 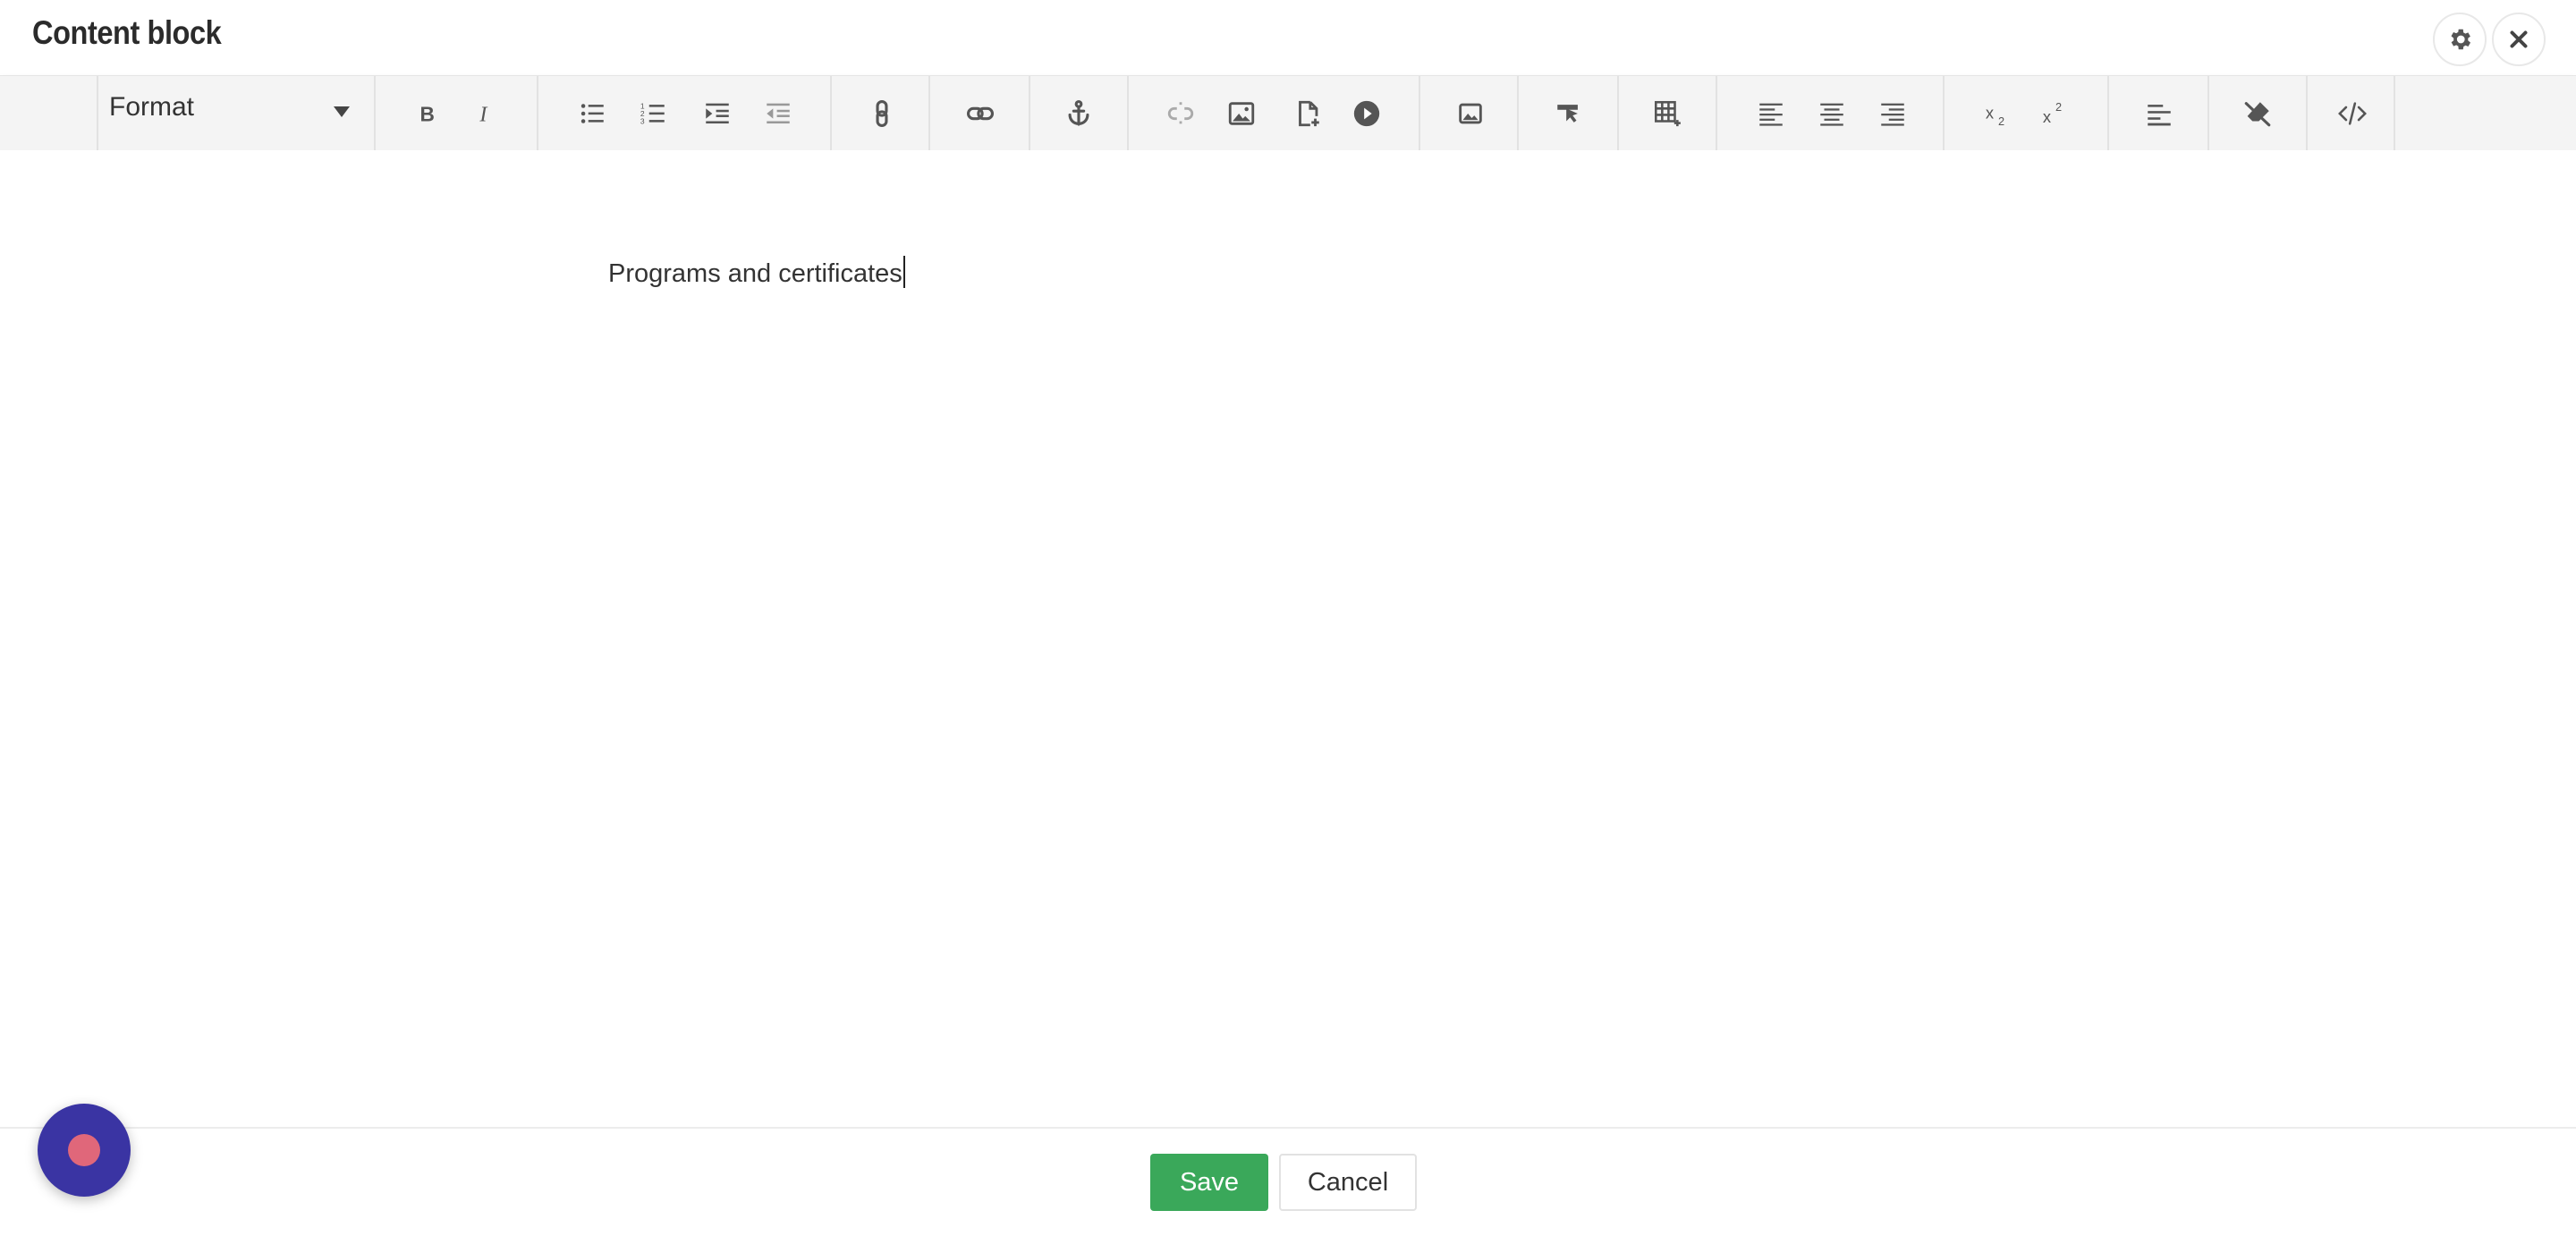 I want to click on paragraph-button, so click(x=2159, y=113).